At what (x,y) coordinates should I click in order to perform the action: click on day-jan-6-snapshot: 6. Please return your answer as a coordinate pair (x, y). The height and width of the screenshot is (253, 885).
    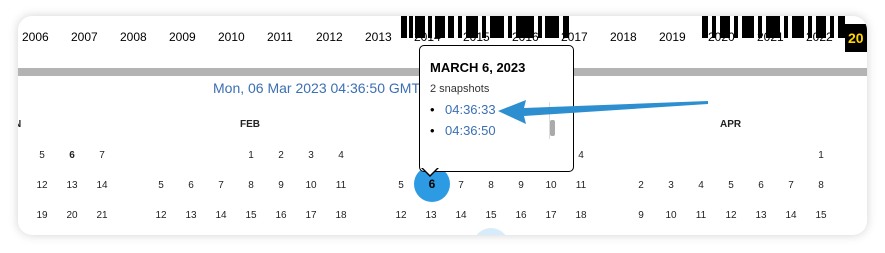
    Looking at the image, I should click on (72, 155).